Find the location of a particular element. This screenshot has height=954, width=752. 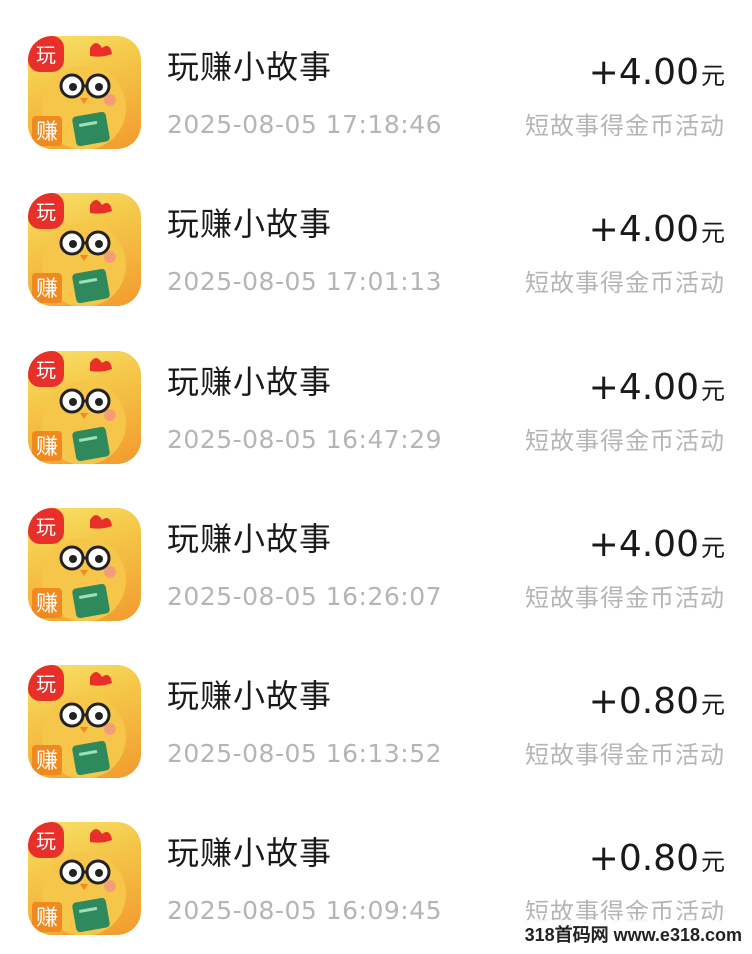

timestamp: 2025-08-05 16:26:07 is located at coordinates (305, 596).